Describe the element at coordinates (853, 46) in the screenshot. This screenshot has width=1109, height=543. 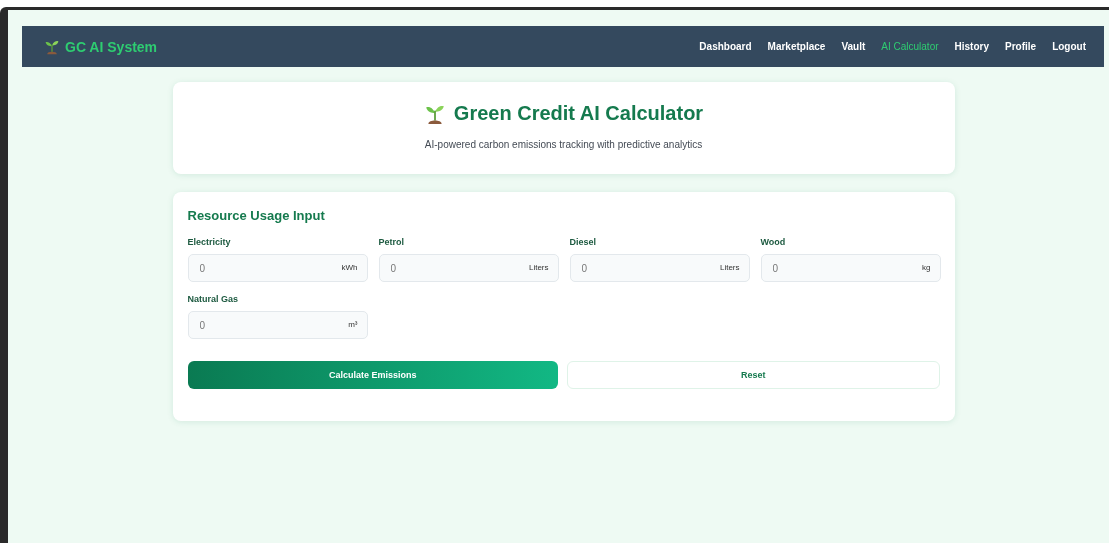
I see `nav-link: Vault` at that location.